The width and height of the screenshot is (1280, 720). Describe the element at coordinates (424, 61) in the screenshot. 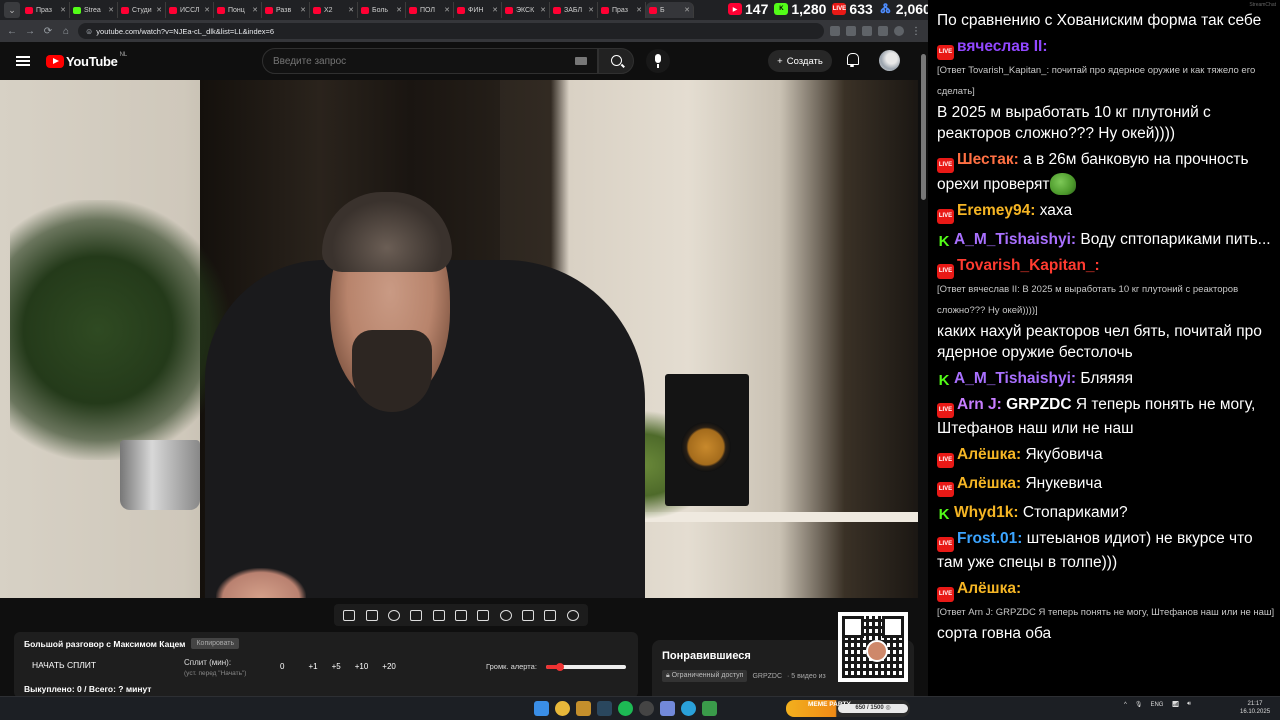

I see `search-input` at that location.